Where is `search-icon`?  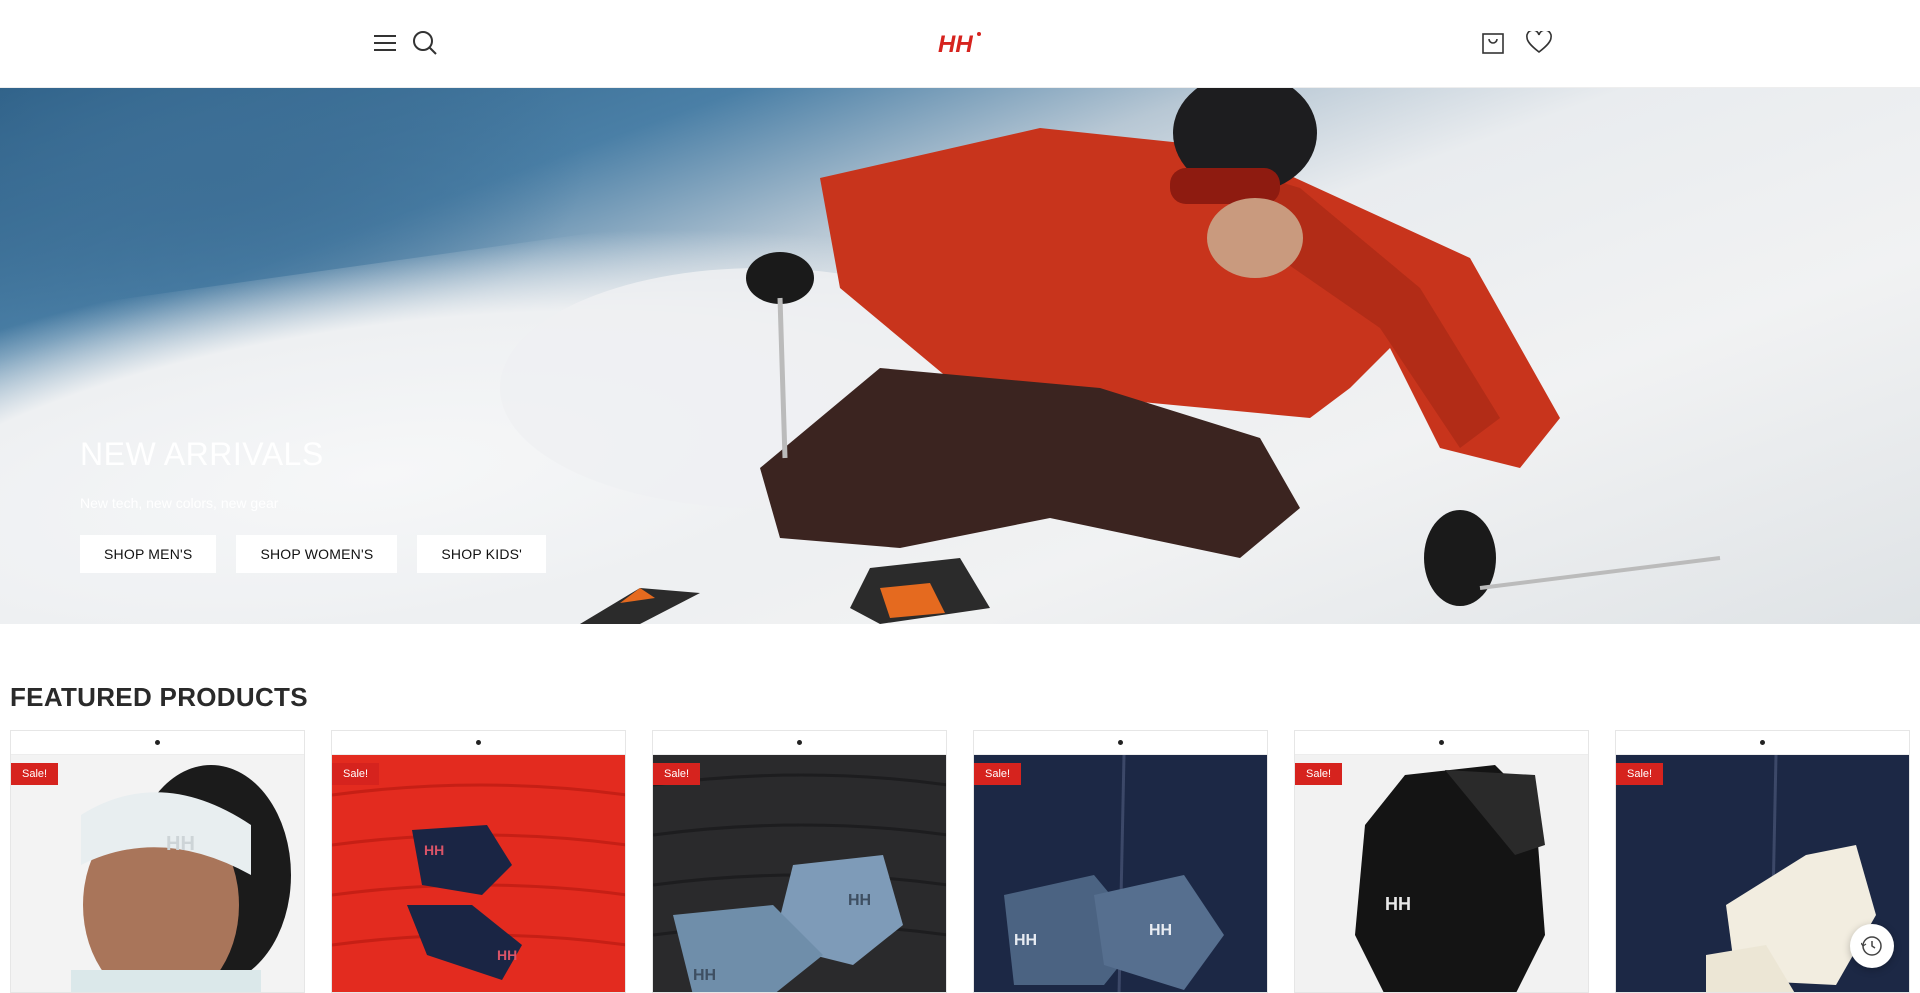
search-icon is located at coordinates (425, 43).